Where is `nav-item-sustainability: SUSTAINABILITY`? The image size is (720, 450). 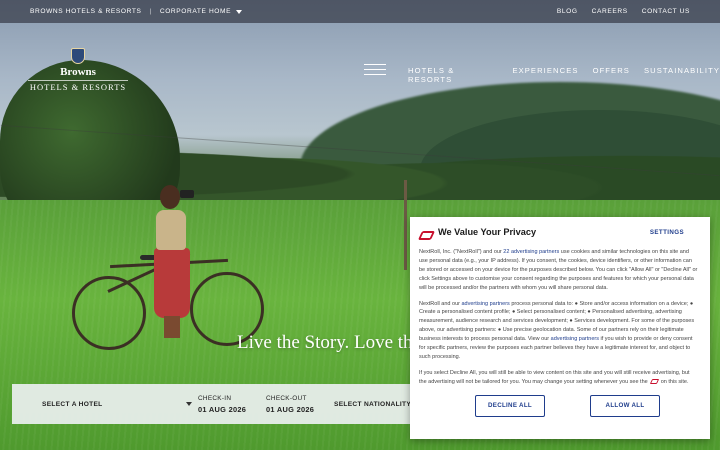 nav-item-sustainability: SUSTAINABILITY is located at coordinates (682, 75).